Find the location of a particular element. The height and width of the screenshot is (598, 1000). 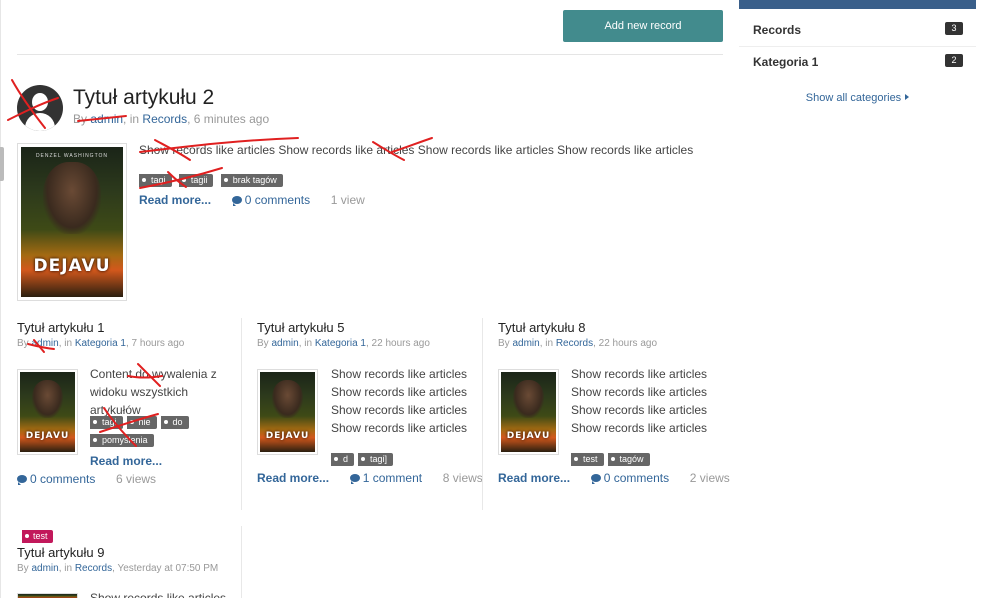

tag: tagi] is located at coordinates (376, 459).